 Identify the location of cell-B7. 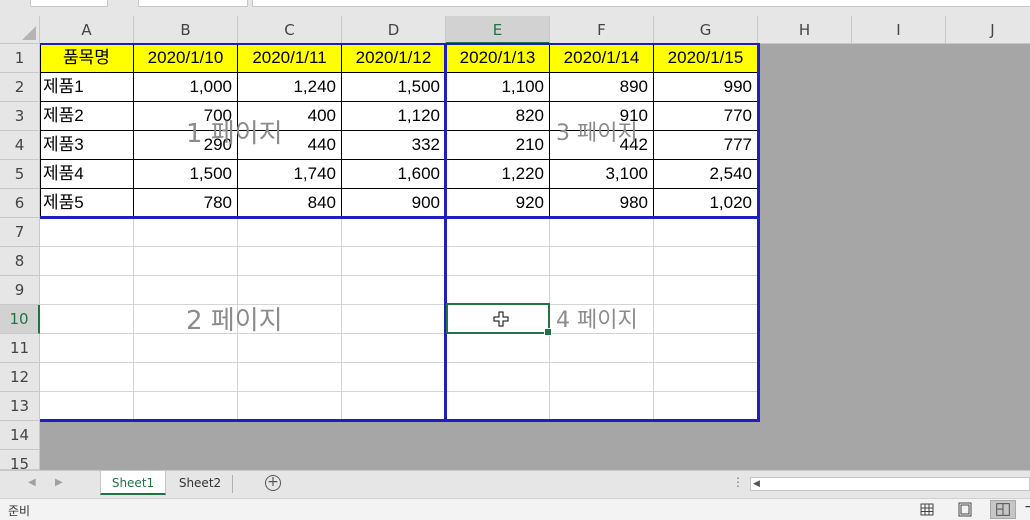
(186, 232).